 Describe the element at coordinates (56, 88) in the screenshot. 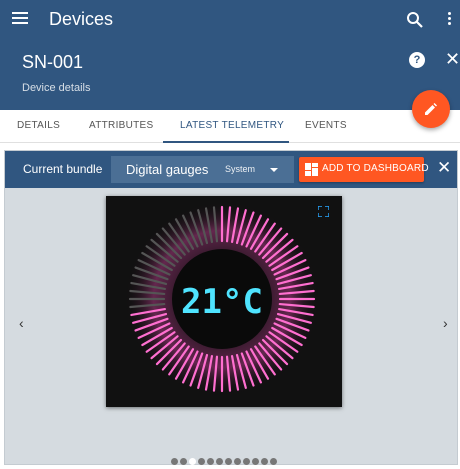

I see `device-subtitle: Device details` at that location.